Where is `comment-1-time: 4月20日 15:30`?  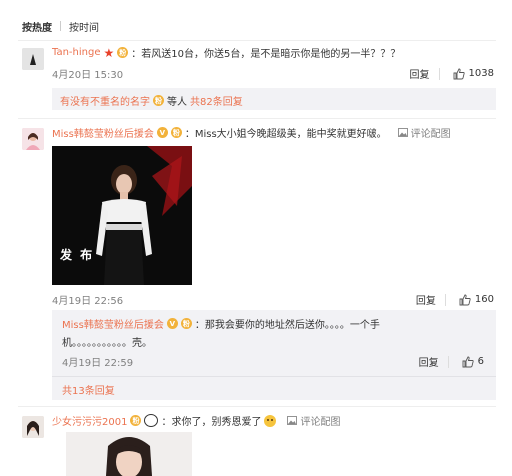 comment-1-time: 4月20日 15:30 is located at coordinates (88, 75).